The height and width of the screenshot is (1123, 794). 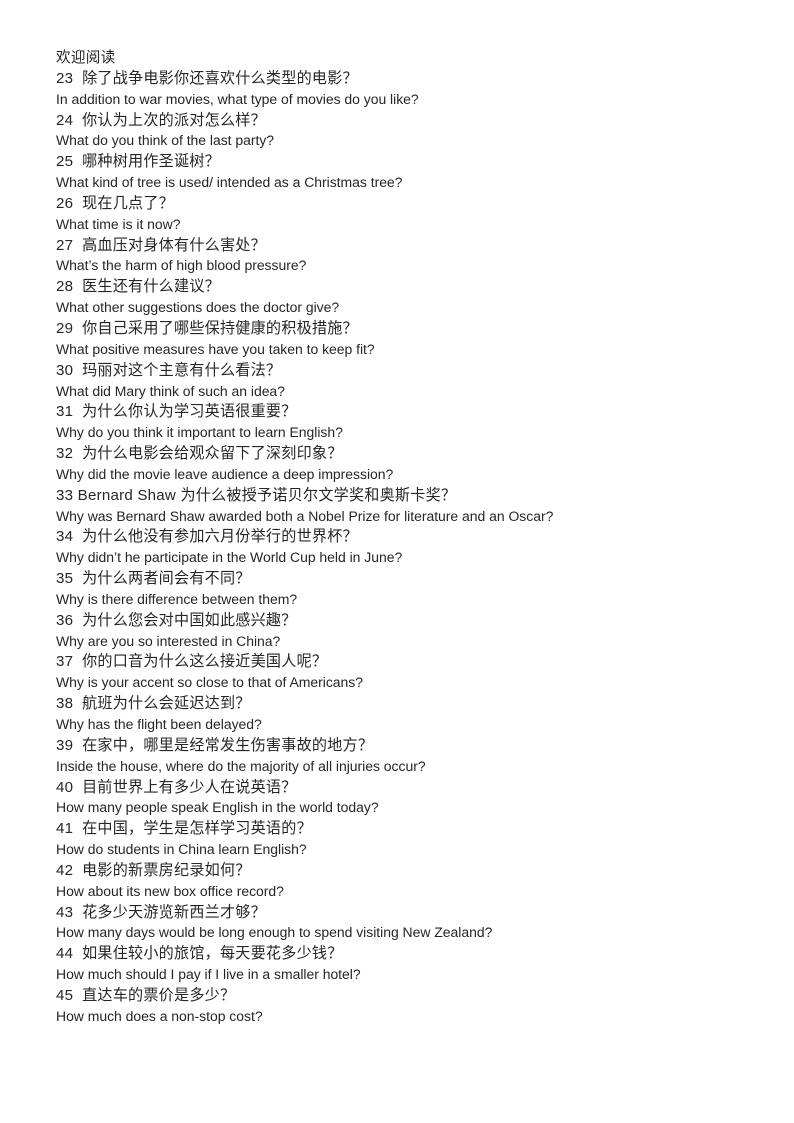 I want to click on question-line-zh: 45 直达车的票价是多少？, so click(x=146, y=995).